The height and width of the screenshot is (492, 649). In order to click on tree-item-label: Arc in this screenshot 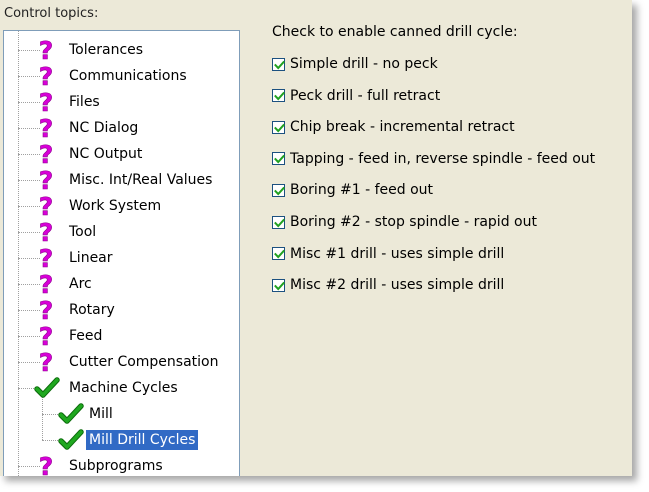, I will do `click(80, 284)`.